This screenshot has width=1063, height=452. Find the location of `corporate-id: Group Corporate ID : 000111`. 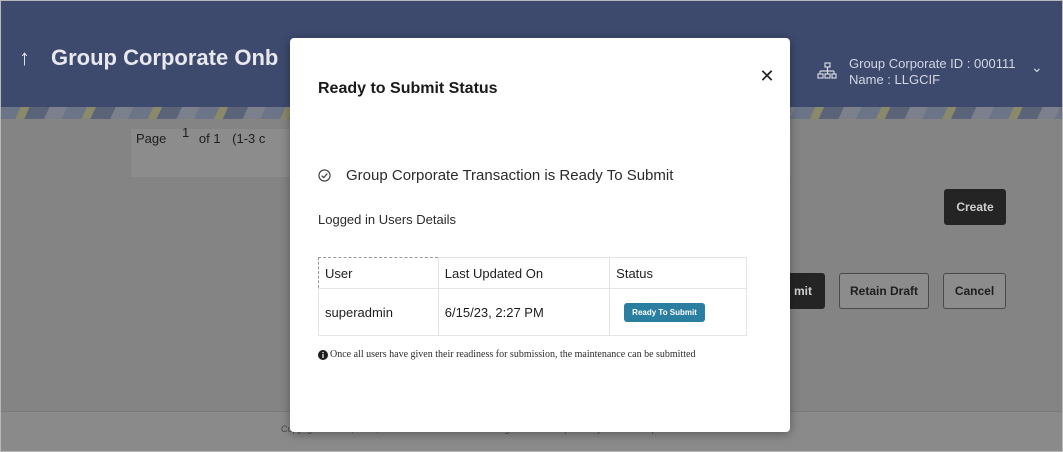

corporate-id: Group Corporate ID : 000111 is located at coordinates (932, 63).